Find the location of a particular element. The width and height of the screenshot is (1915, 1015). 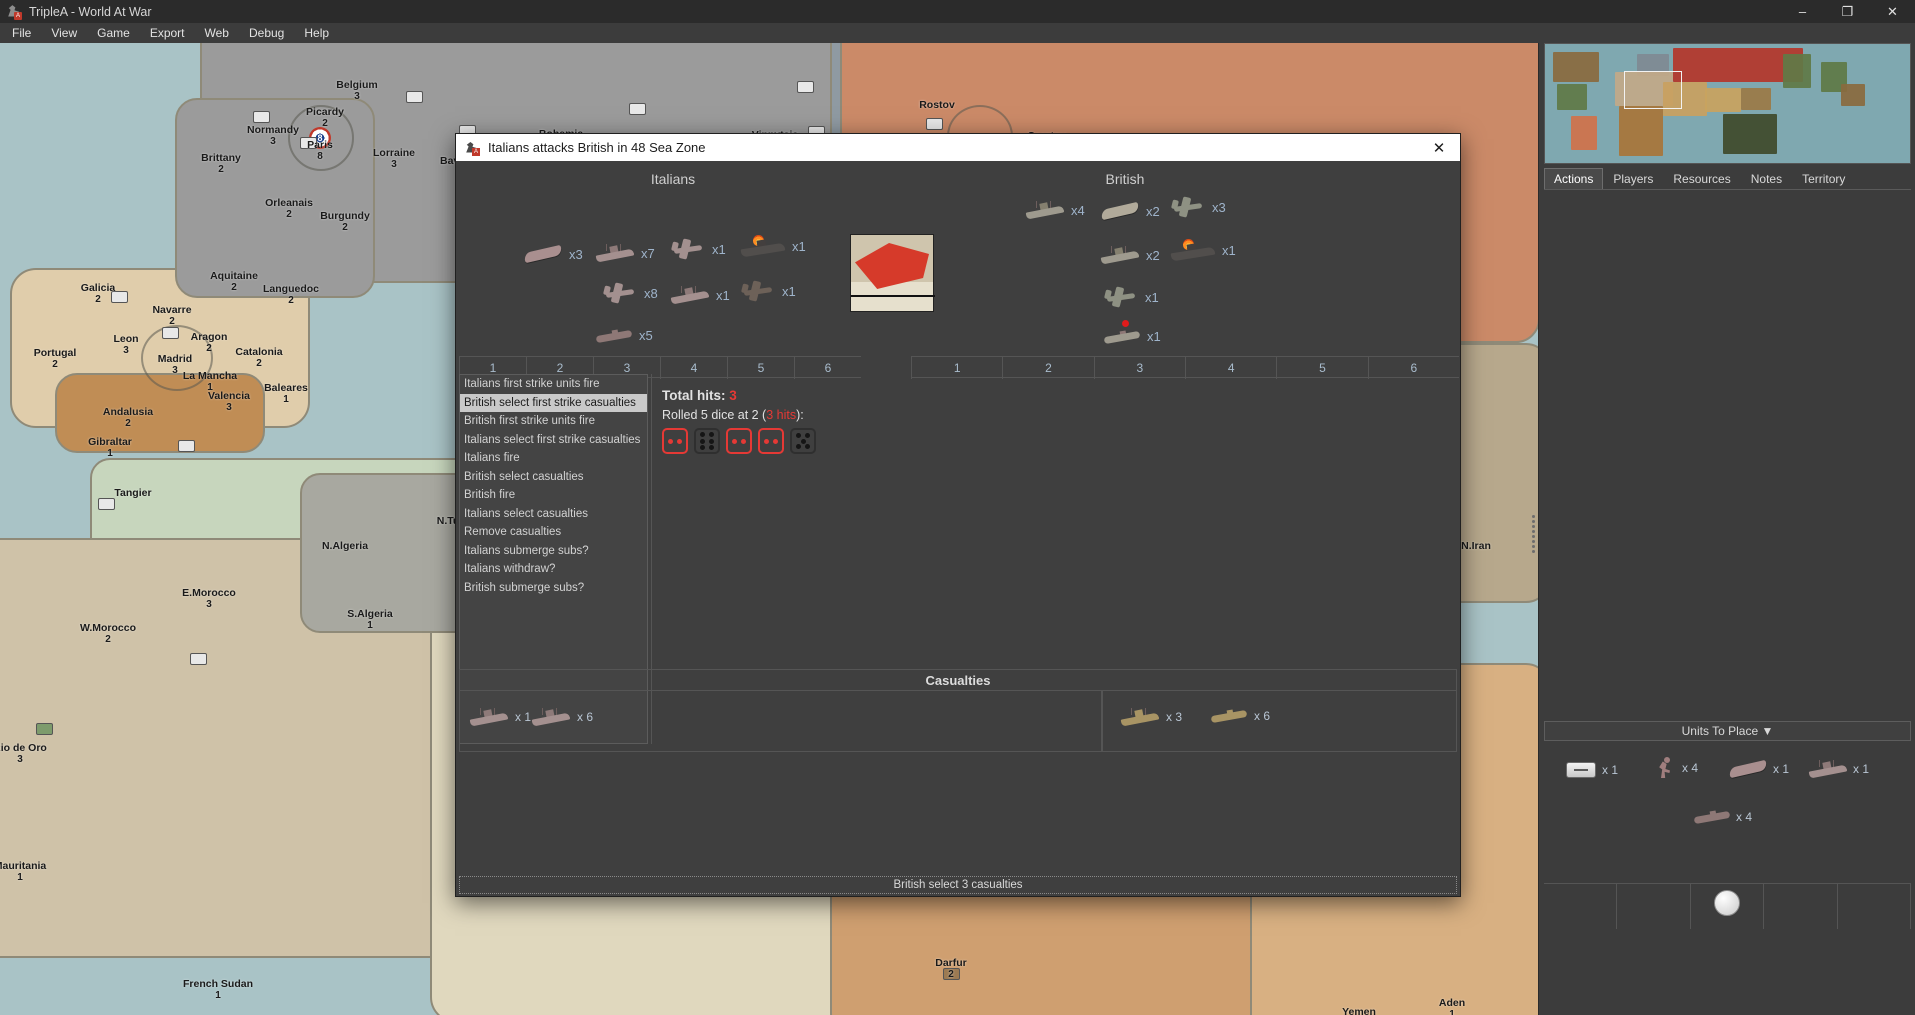

battle-step-4: Italians fire is located at coordinates (553, 458).